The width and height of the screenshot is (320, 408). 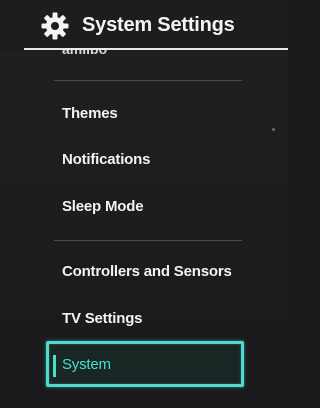 What do you see at coordinates (144, 114) in the screenshot?
I see `menu-item-themes: Themes` at bounding box center [144, 114].